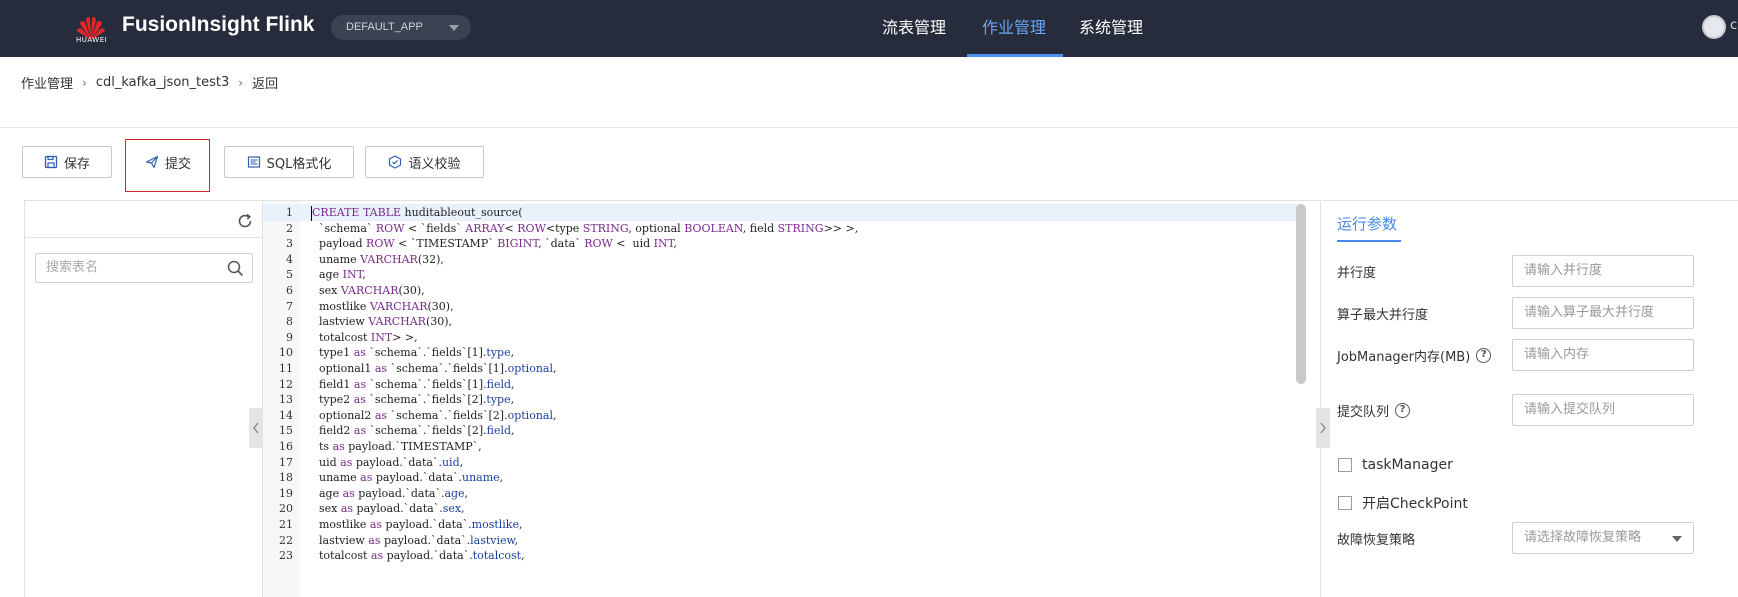 The image size is (1738, 597). I want to click on code-line: 18 uname as payload.`data`.uname,, so click(783, 477).